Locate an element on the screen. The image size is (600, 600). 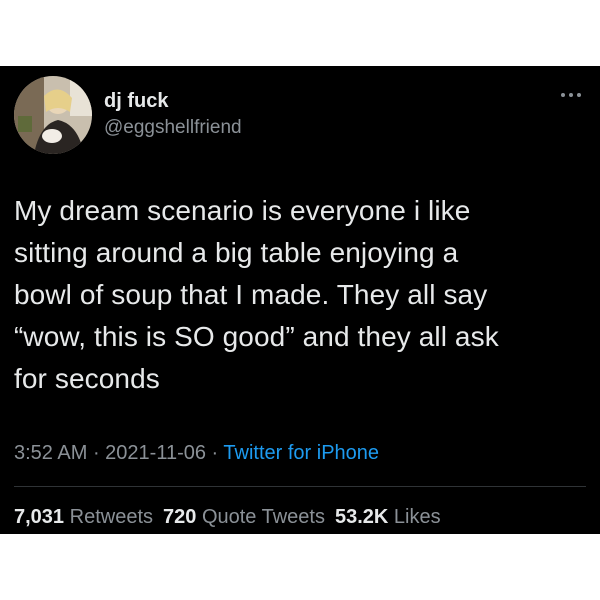
retweets-stat: 7,031 Retweets is located at coordinates (83, 517).